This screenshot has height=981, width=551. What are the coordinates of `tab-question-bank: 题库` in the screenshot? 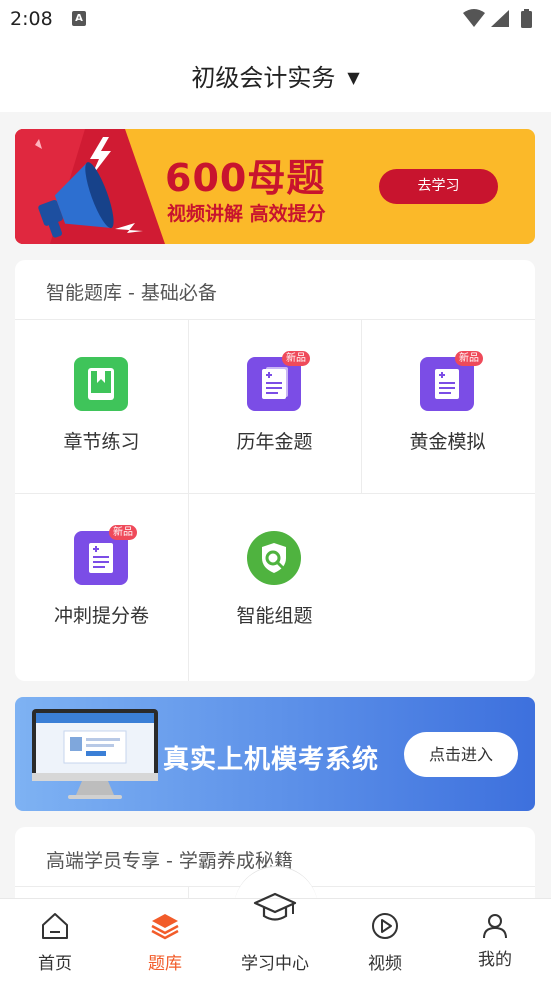 It's located at (165, 940).